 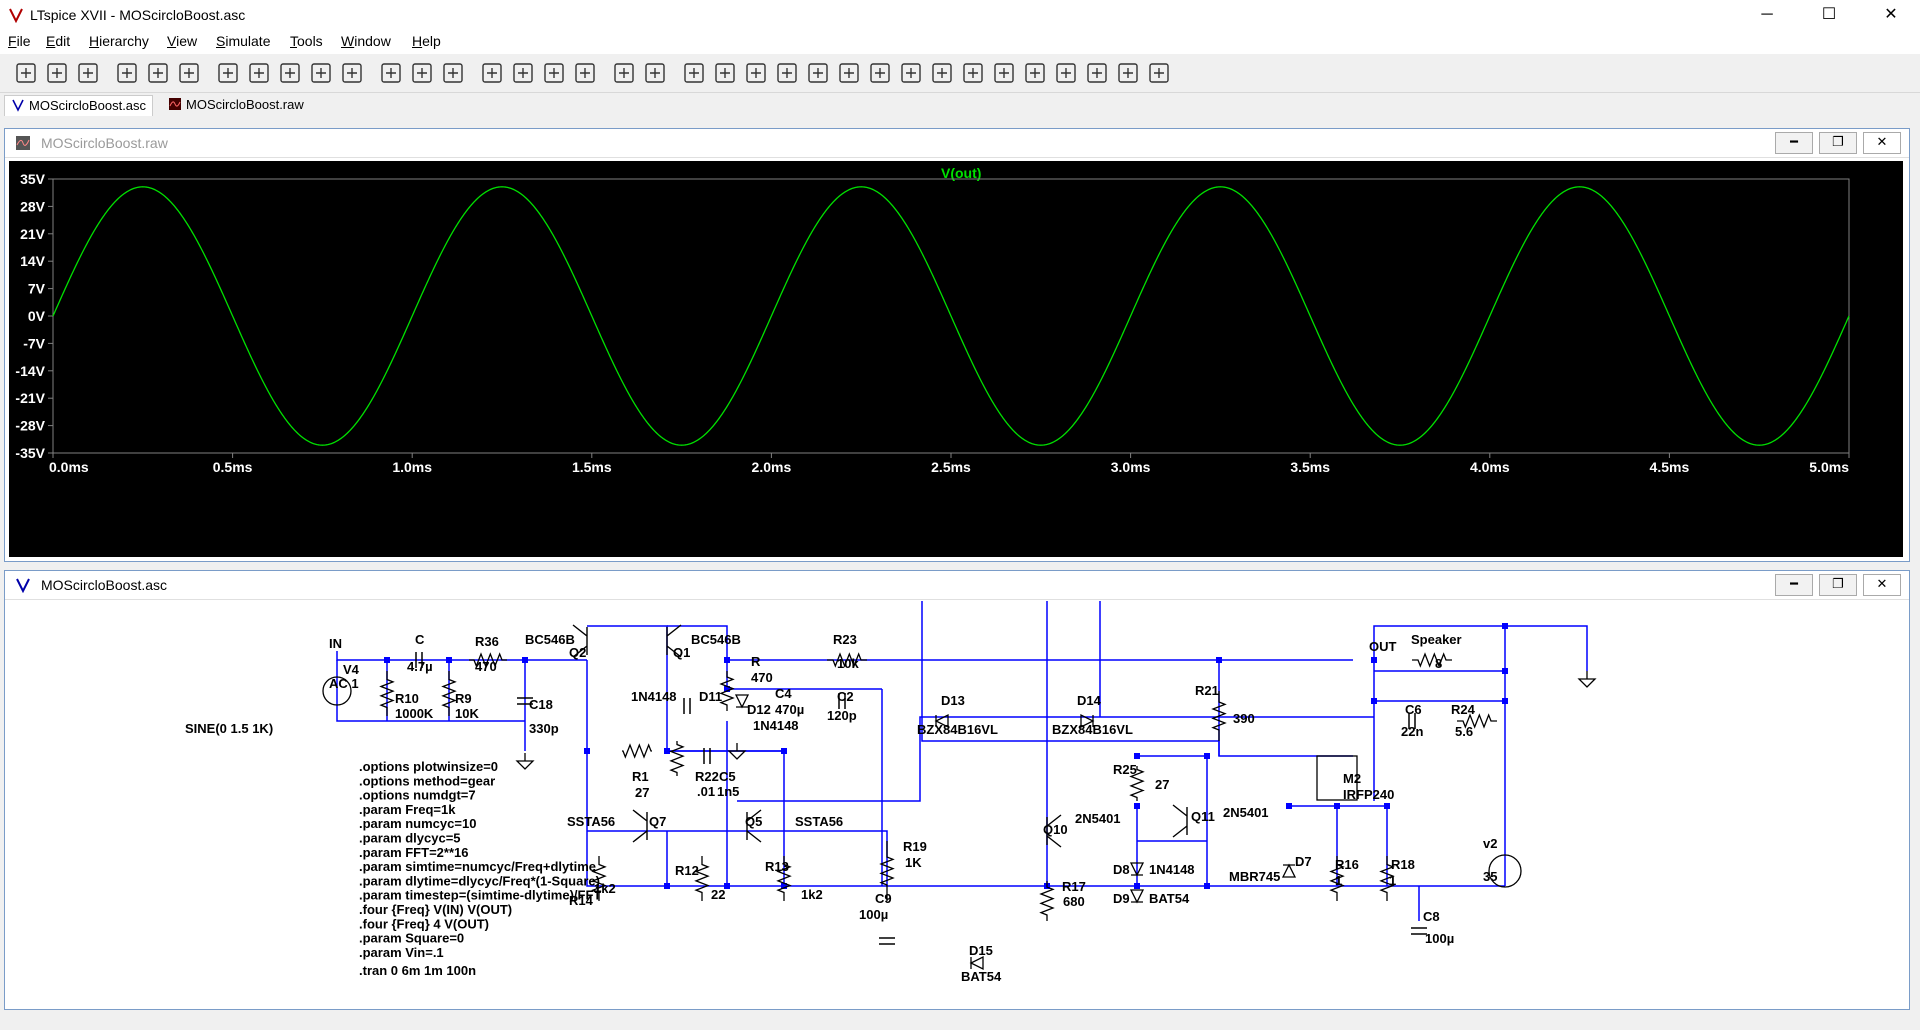 What do you see at coordinates (585, 73) in the screenshot?
I see `find-icon` at bounding box center [585, 73].